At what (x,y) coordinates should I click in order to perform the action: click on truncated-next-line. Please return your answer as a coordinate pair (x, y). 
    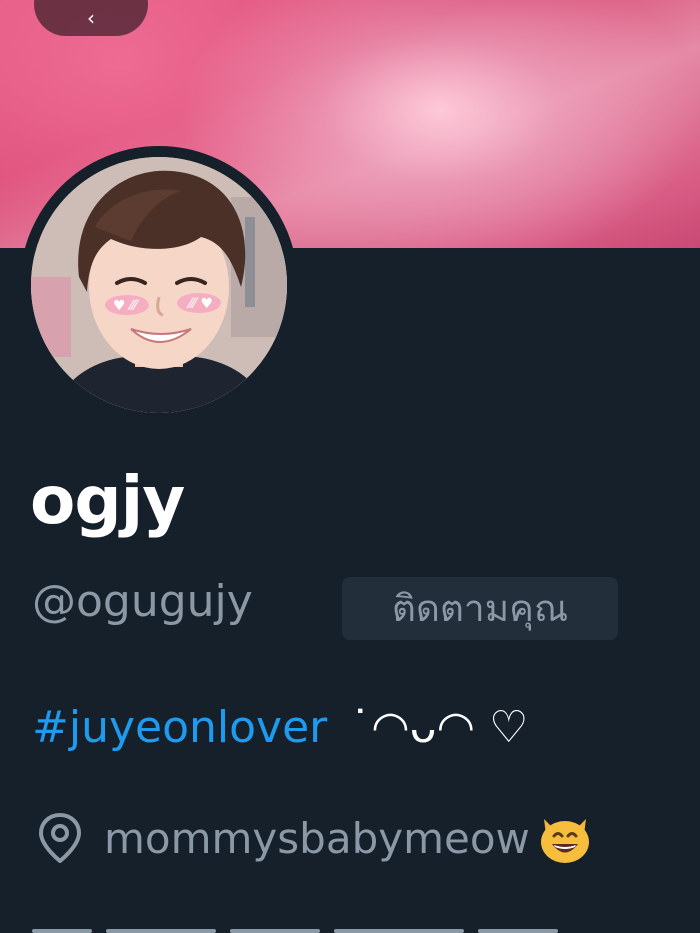
    Looking at the image, I should click on (332, 925).